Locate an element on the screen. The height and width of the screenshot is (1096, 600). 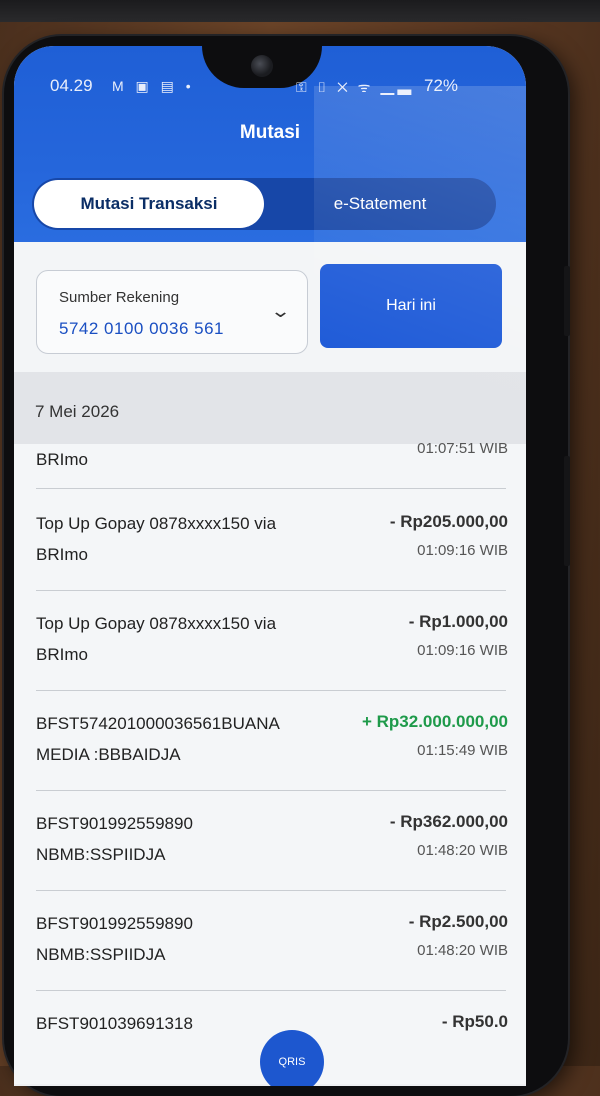
system-icons: ⚿ ▯ ✕ ᯤ ▁▃ is located at coordinates (355, 87).